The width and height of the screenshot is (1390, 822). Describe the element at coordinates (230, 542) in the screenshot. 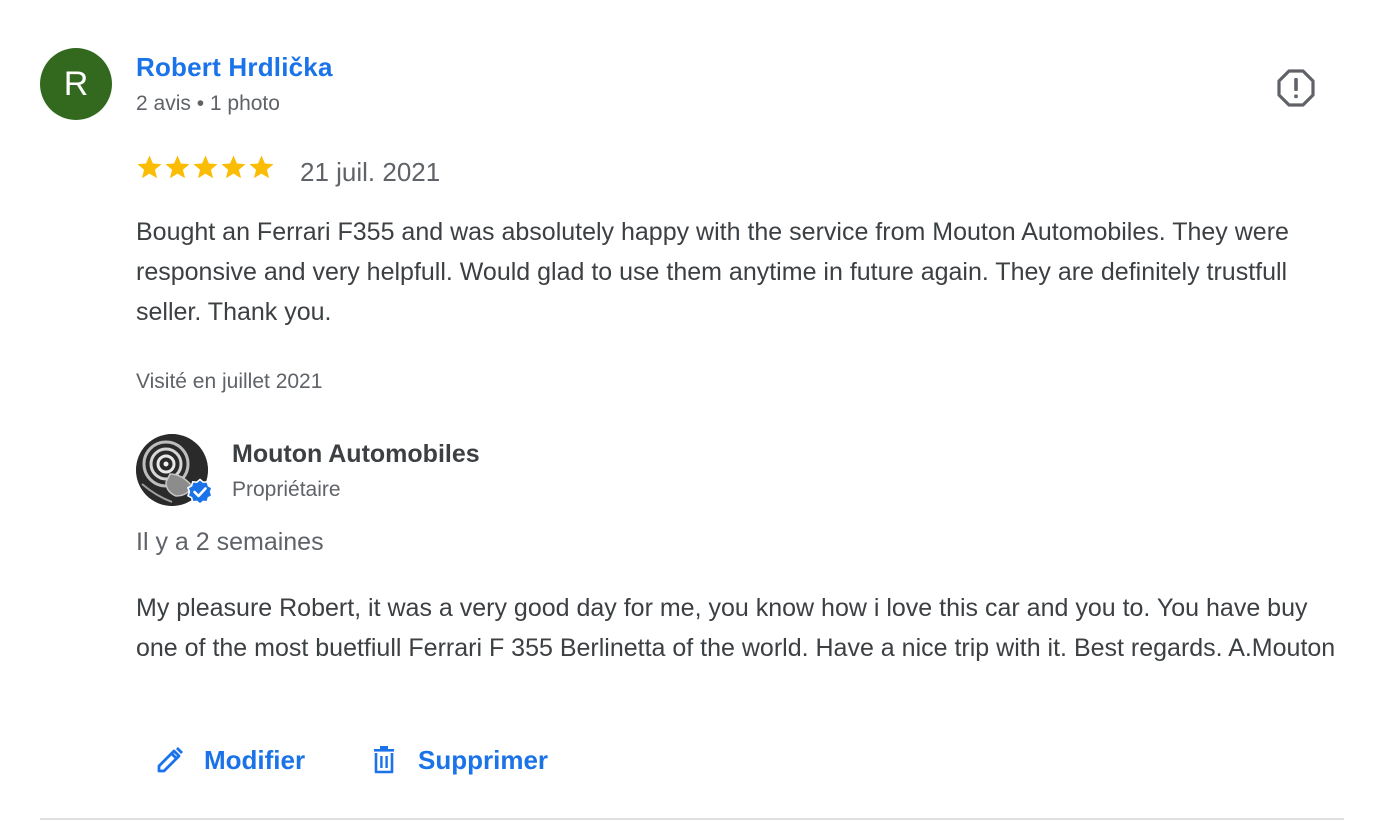

I see `reply-time: Il y a 2 semaines` at that location.